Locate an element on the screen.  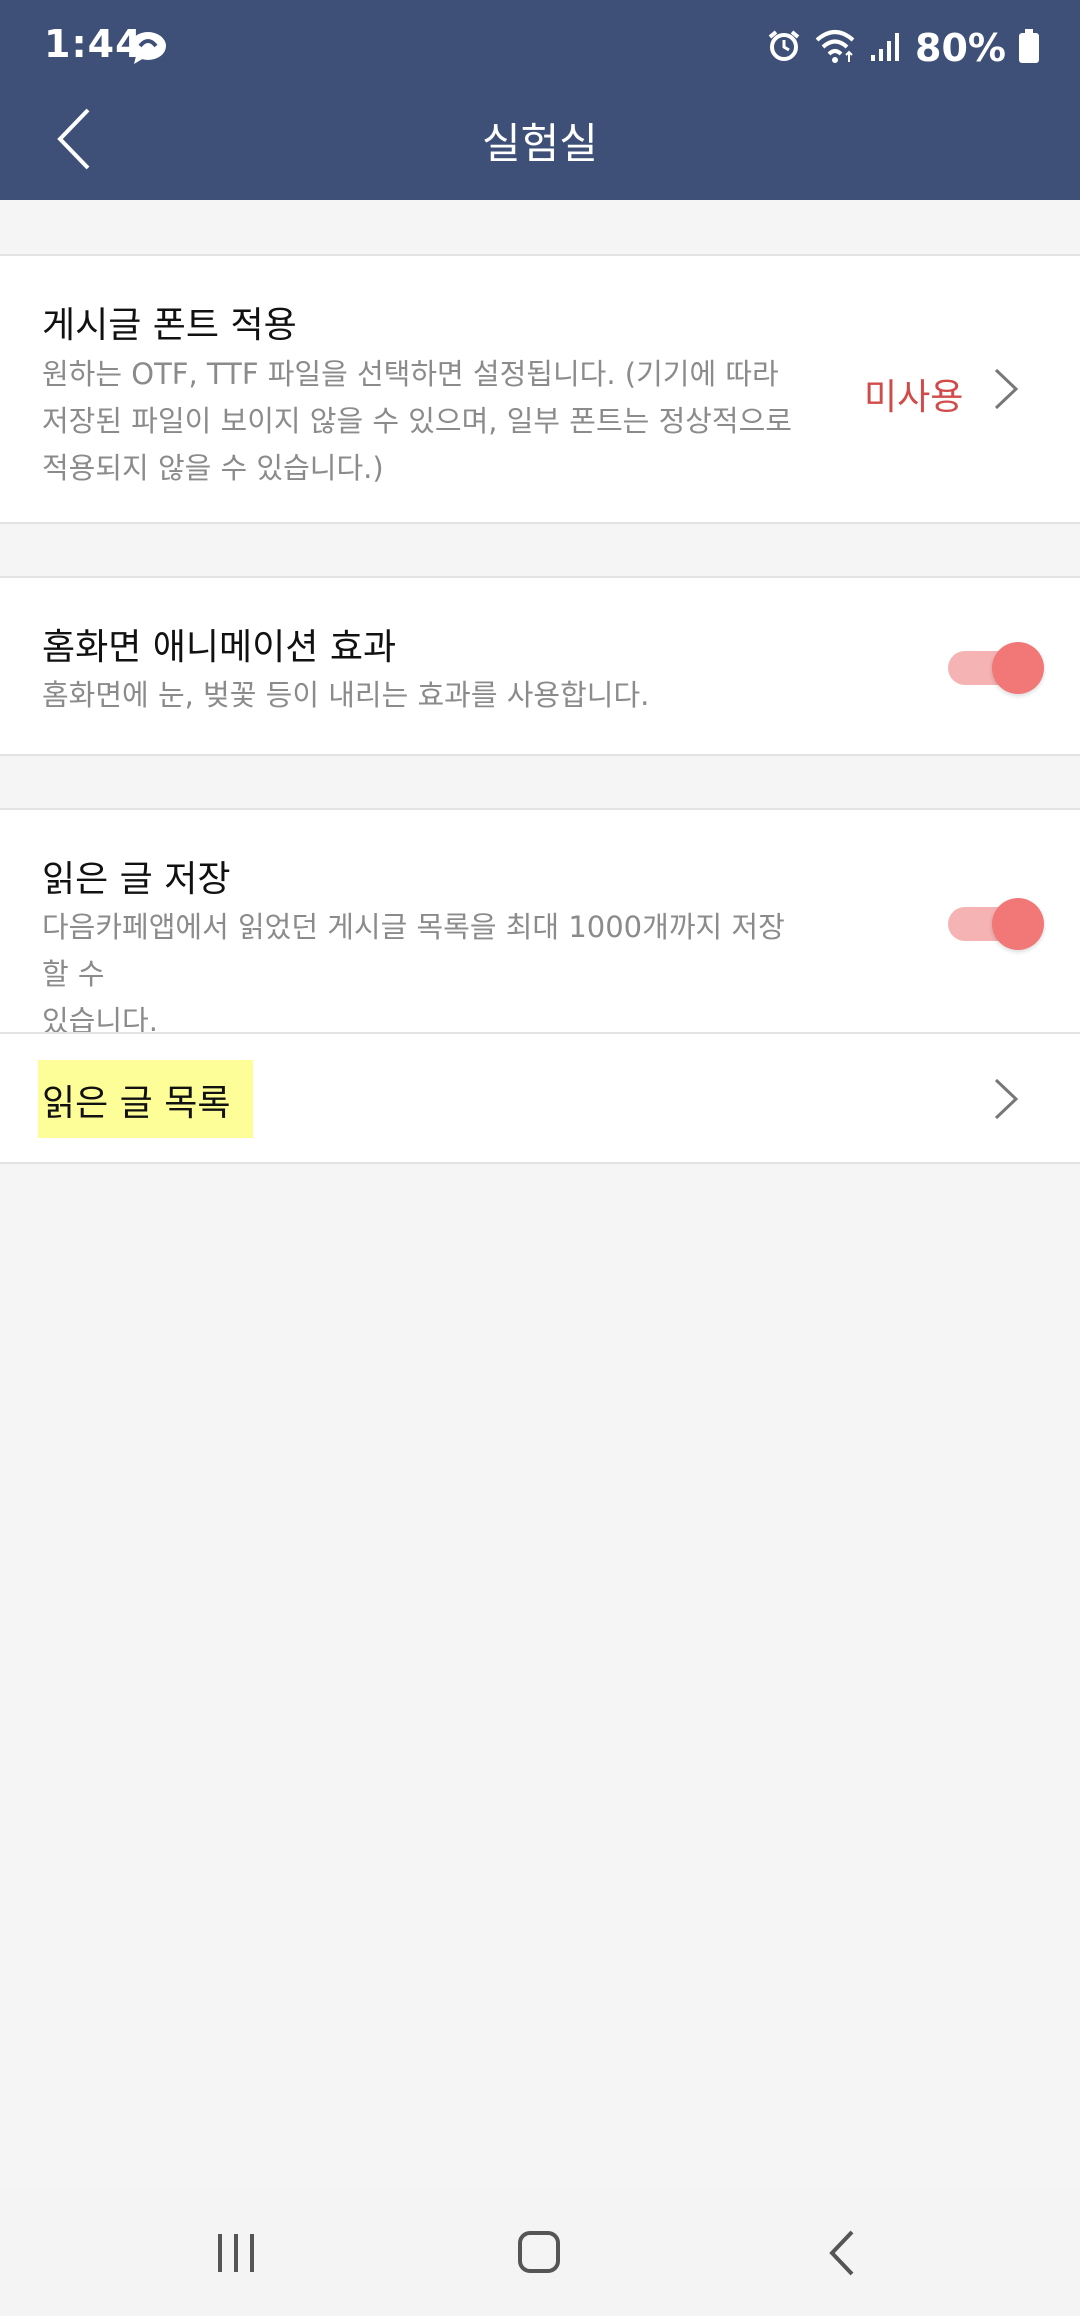
home-animation-description: 홈화면에 눈, 벚꽃 등이 내리는 효과를 사용합니다. is located at coordinates (346, 695).